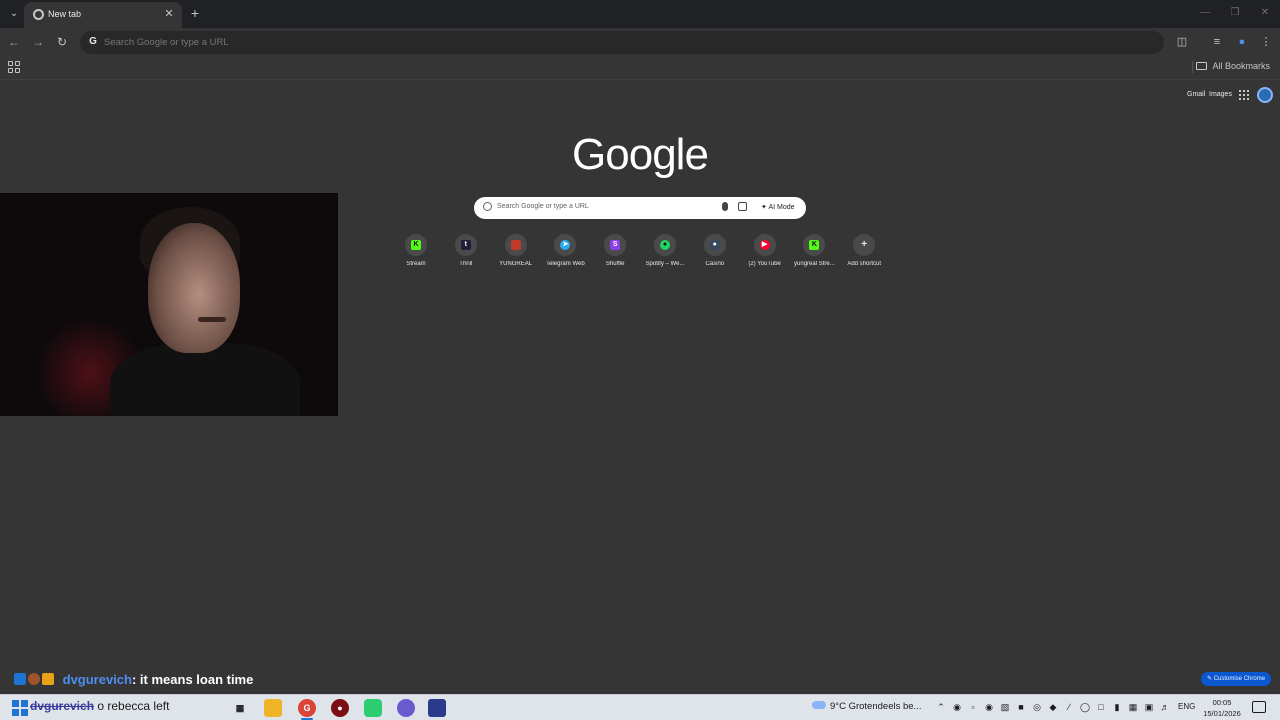 The height and width of the screenshot is (720, 1280). I want to click on start-icon, so click(20, 708).